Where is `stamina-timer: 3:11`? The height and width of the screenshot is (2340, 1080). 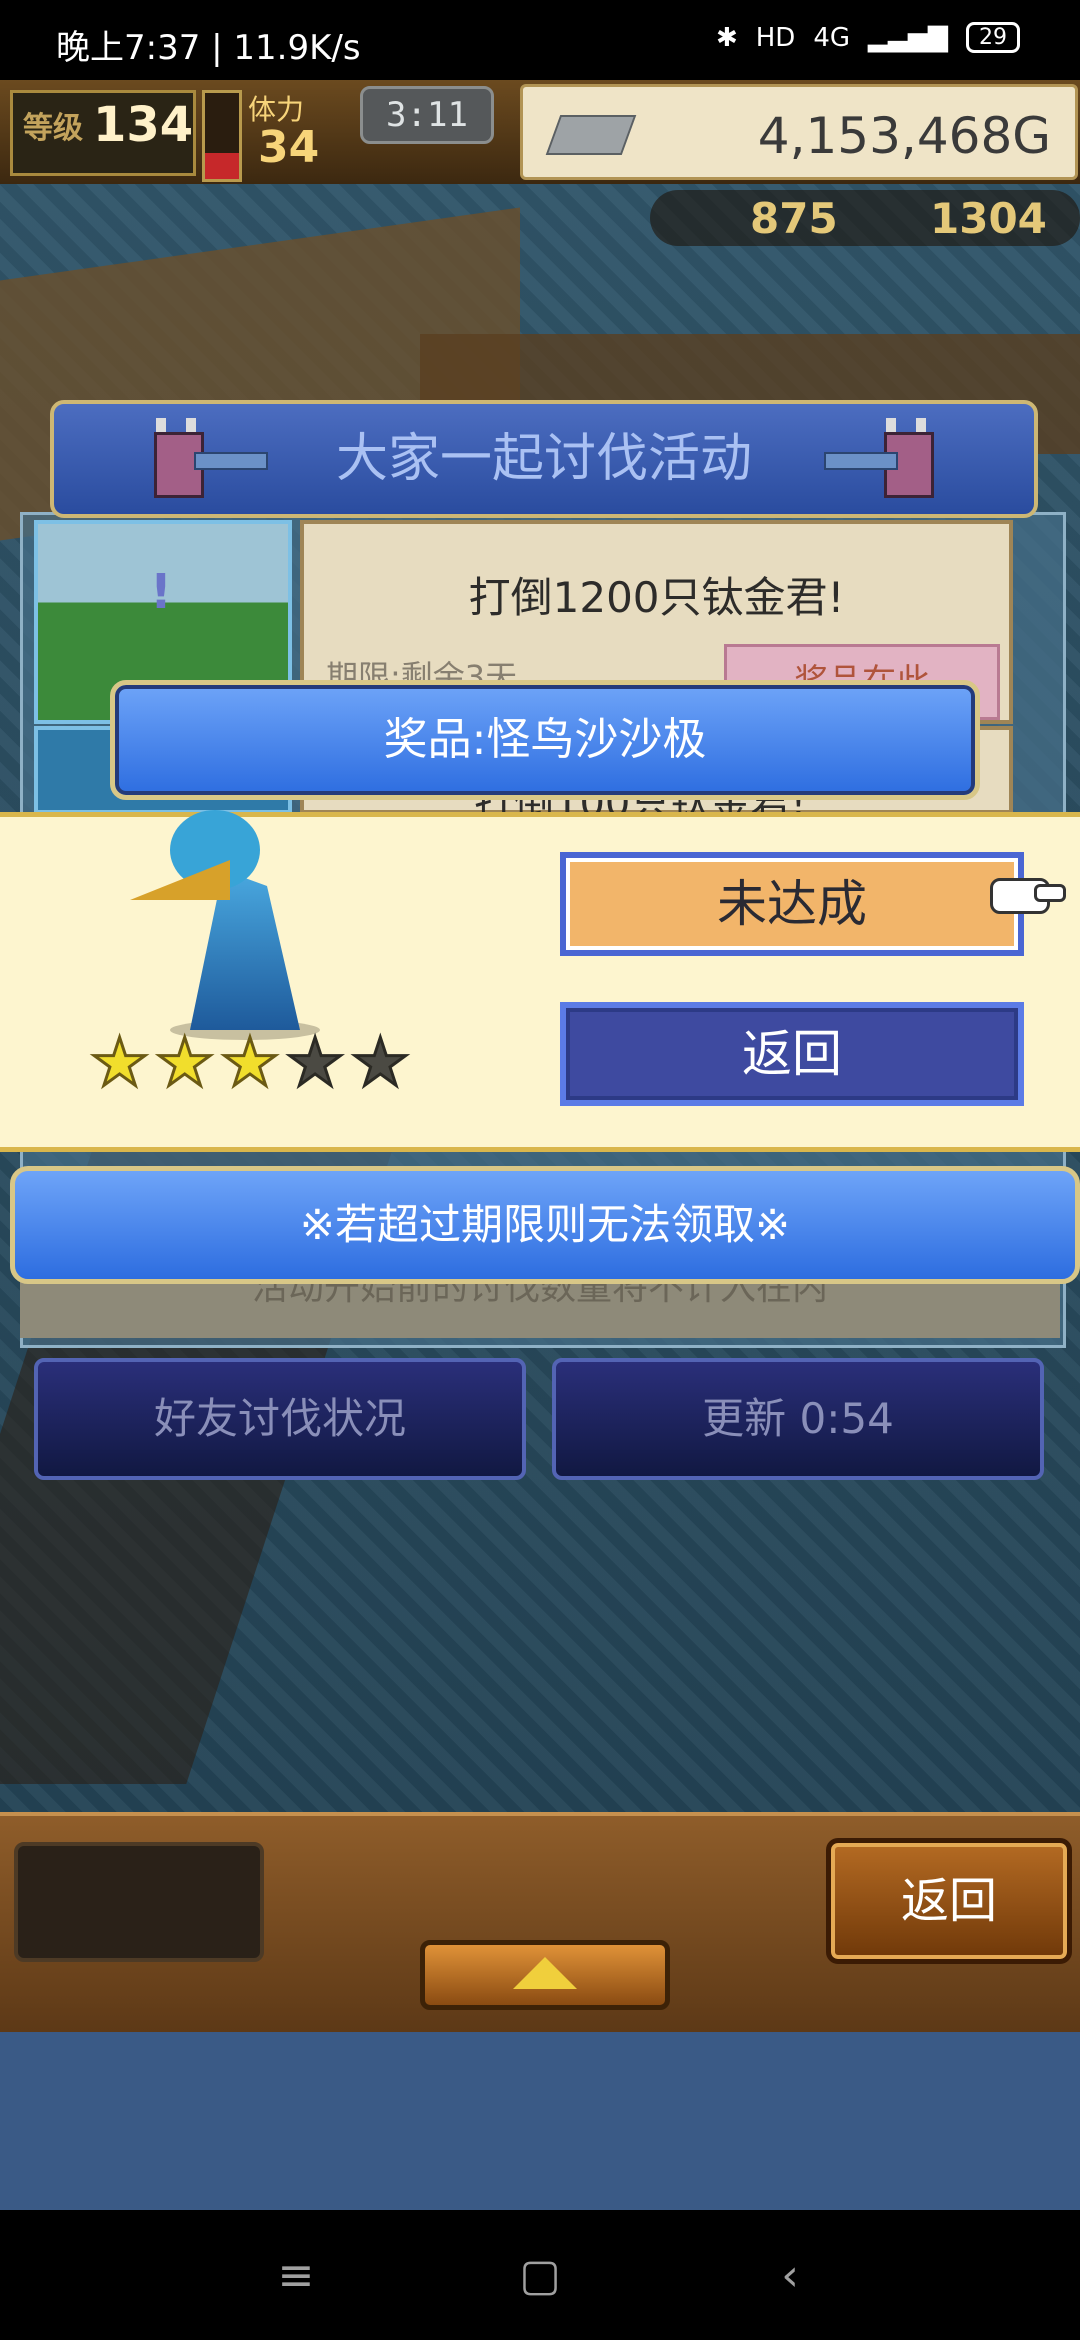
stamina-timer: 3:11 is located at coordinates (427, 115).